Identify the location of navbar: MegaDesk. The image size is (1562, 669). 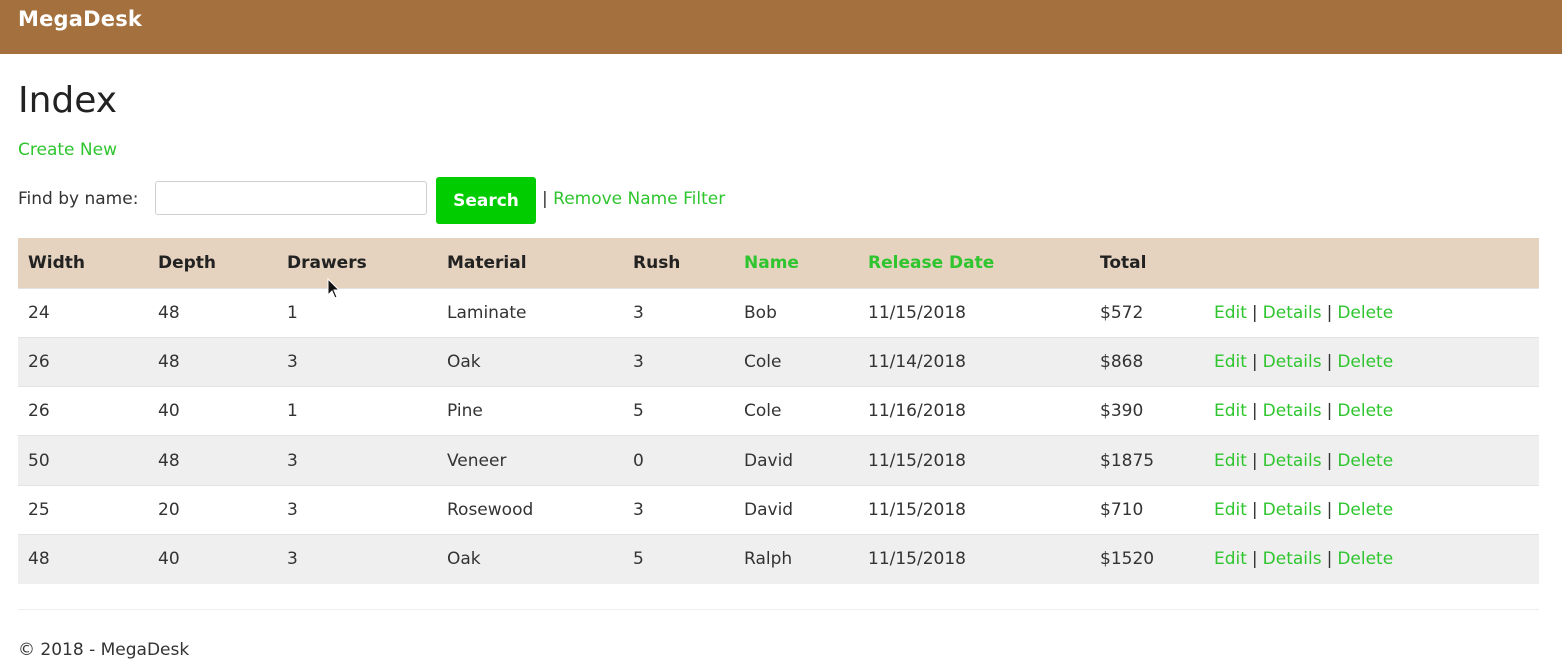
(781, 27).